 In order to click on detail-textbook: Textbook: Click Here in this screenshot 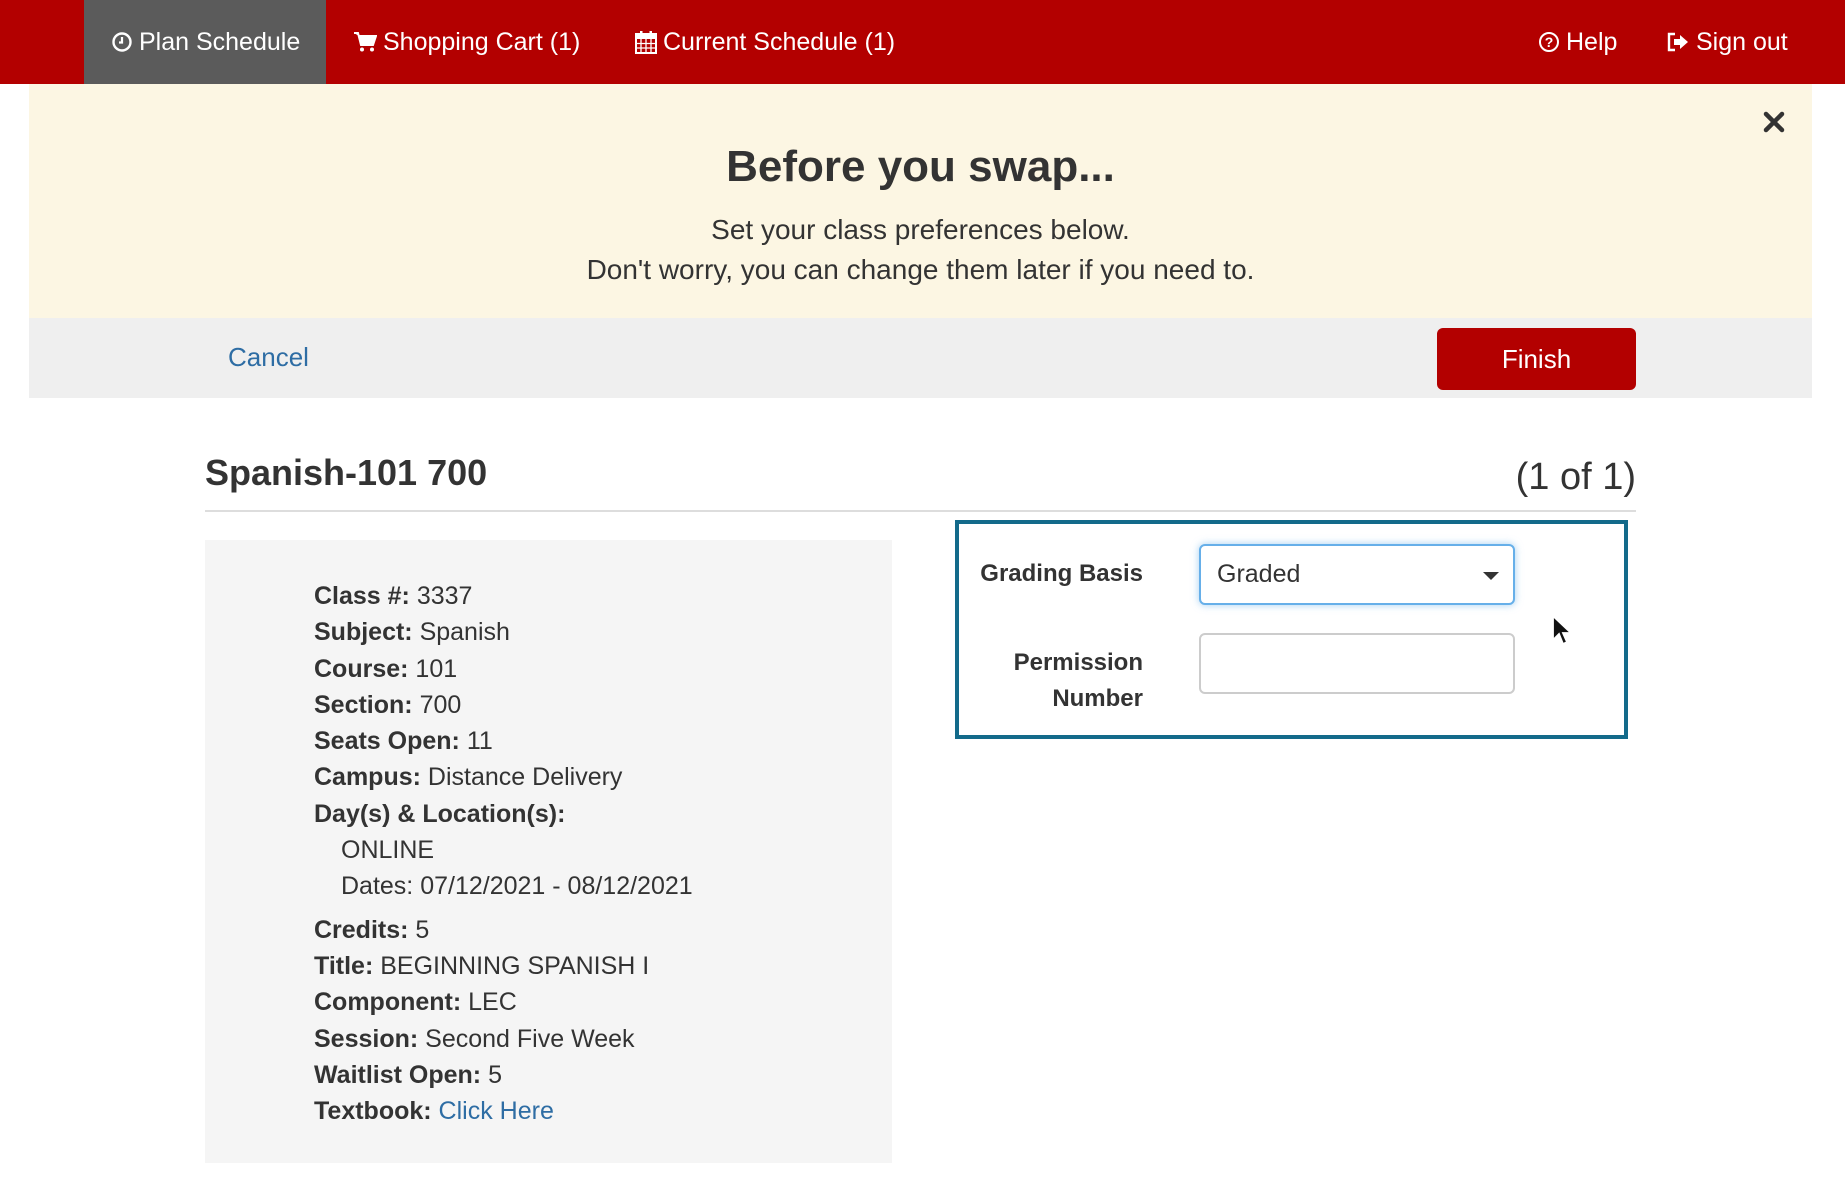, I will do `click(434, 1111)`.